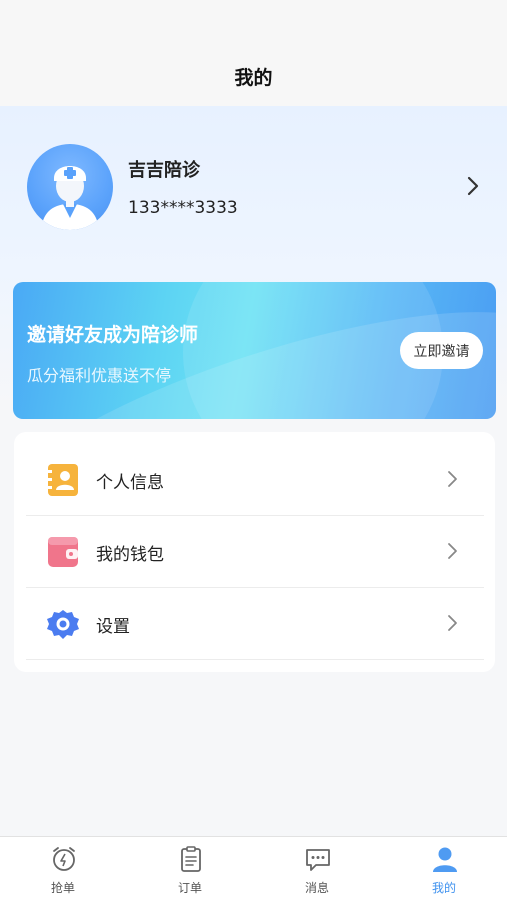 The width and height of the screenshot is (507, 900). What do you see at coordinates (191, 859) in the screenshot?
I see `clipboard-icon` at bounding box center [191, 859].